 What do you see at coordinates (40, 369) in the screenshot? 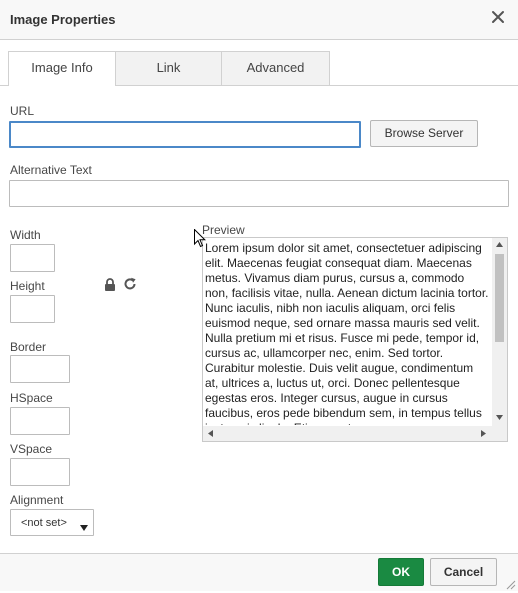
I see `border-input` at bounding box center [40, 369].